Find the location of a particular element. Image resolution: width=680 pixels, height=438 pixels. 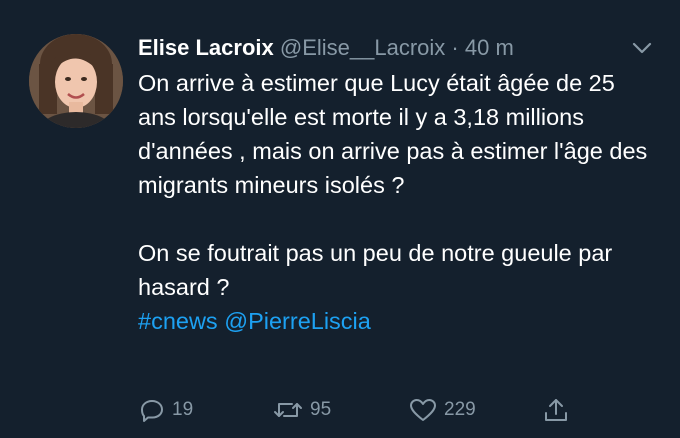

share-icon is located at coordinates (556, 410).